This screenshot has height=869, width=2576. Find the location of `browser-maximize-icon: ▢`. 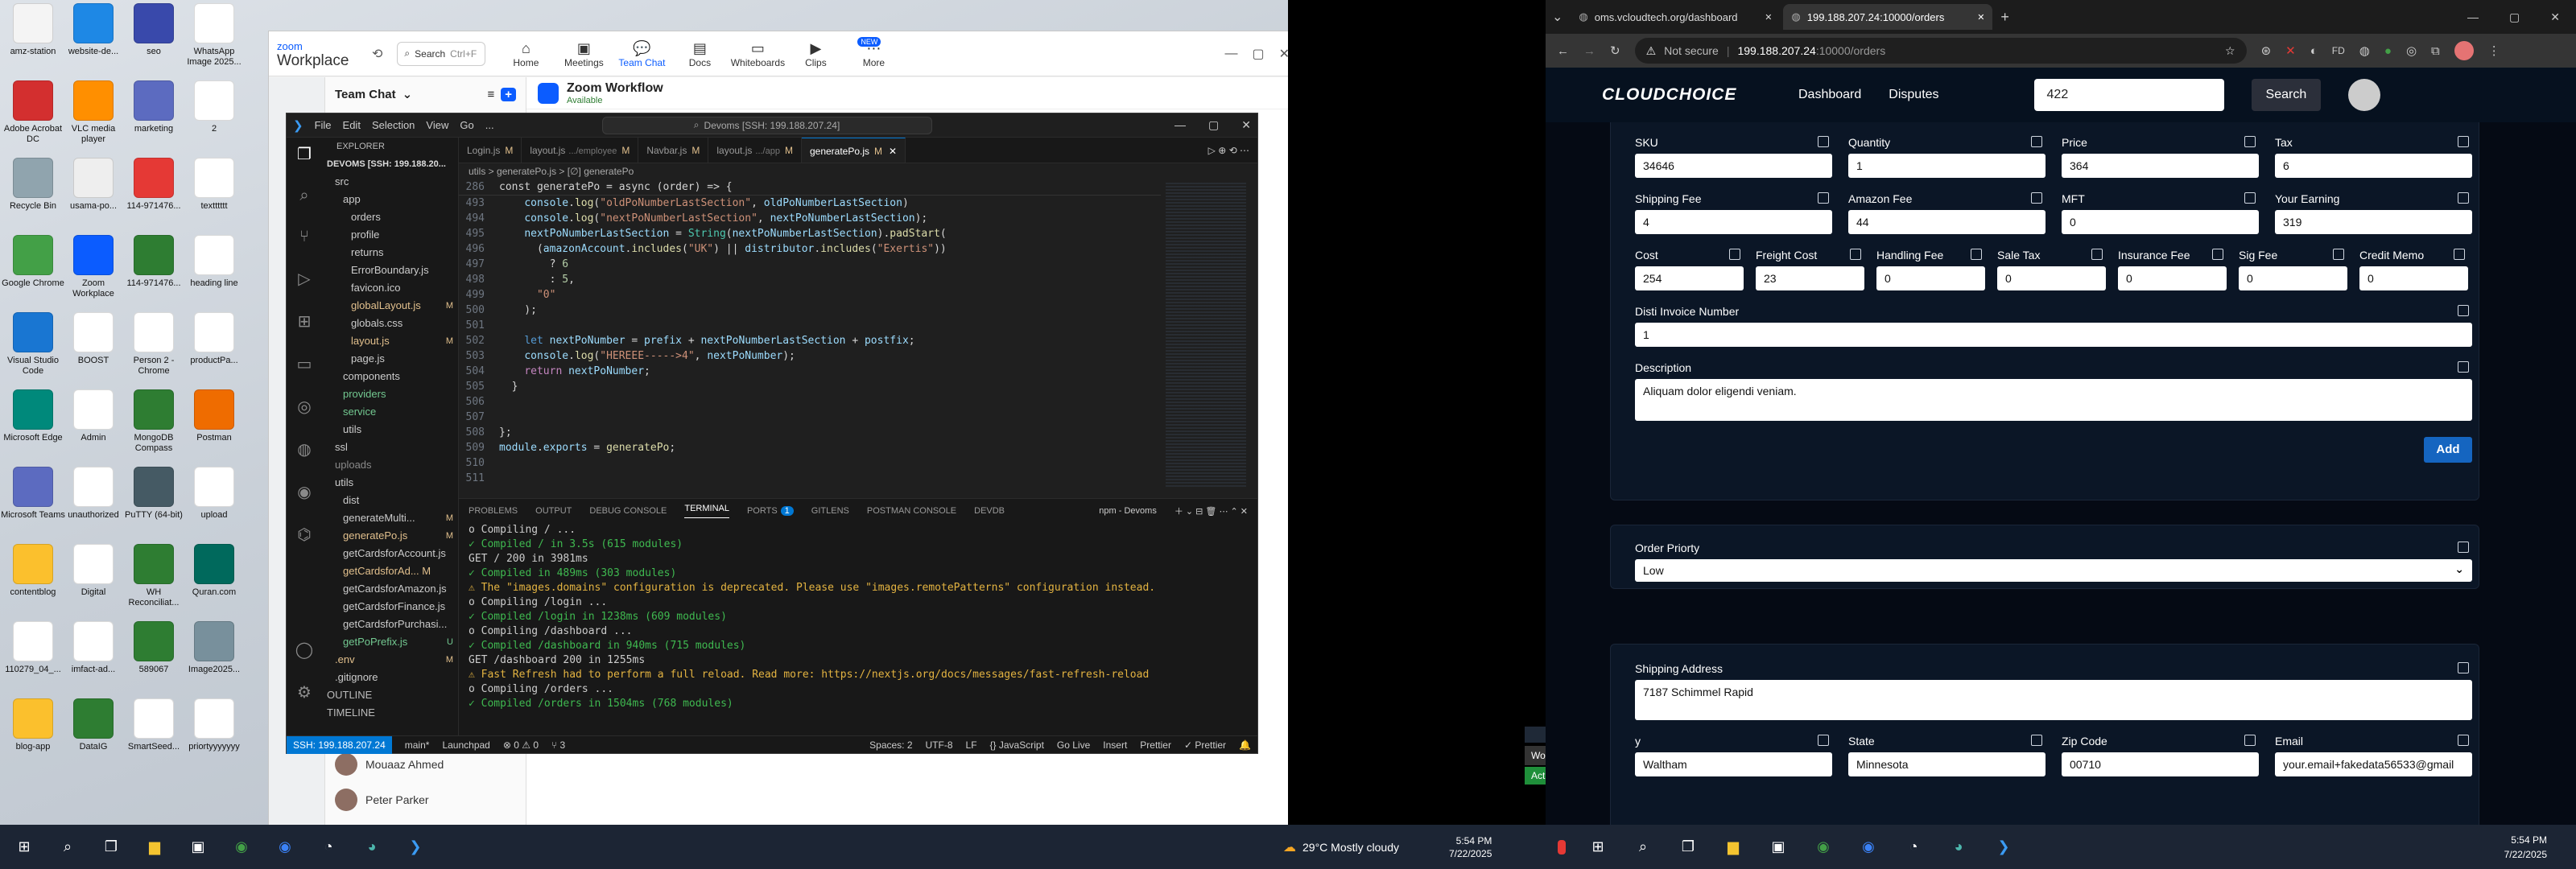

browser-maximize-icon: ▢ is located at coordinates (2514, 17).